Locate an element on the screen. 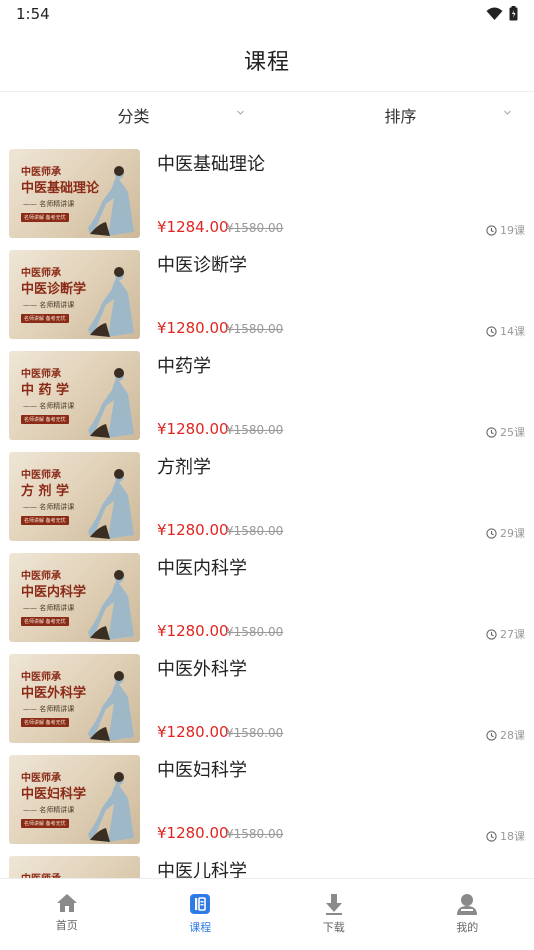 The width and height of the screenshot is (534, 950). lesson-count-text: 28课 is located at coordinates (512, 735).